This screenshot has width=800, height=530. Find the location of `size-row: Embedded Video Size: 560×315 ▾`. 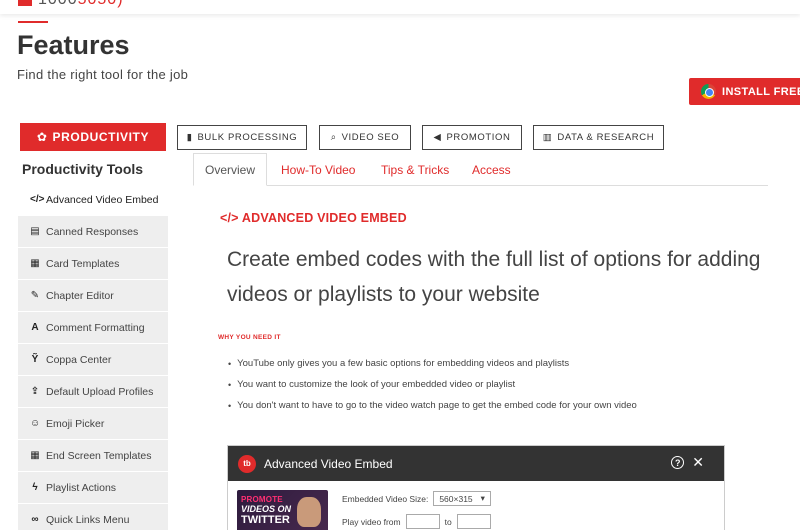

size-row: Embedded Video Size: 560×315 ▾ is located at coordinates (416, 498).